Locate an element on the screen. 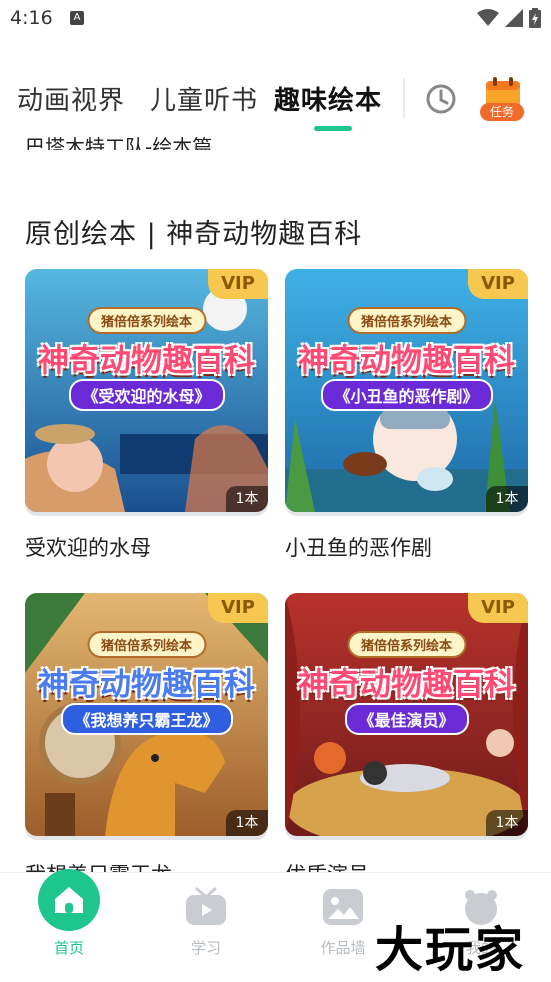  nav-label: 首页 is located at coordinates (68, 948).